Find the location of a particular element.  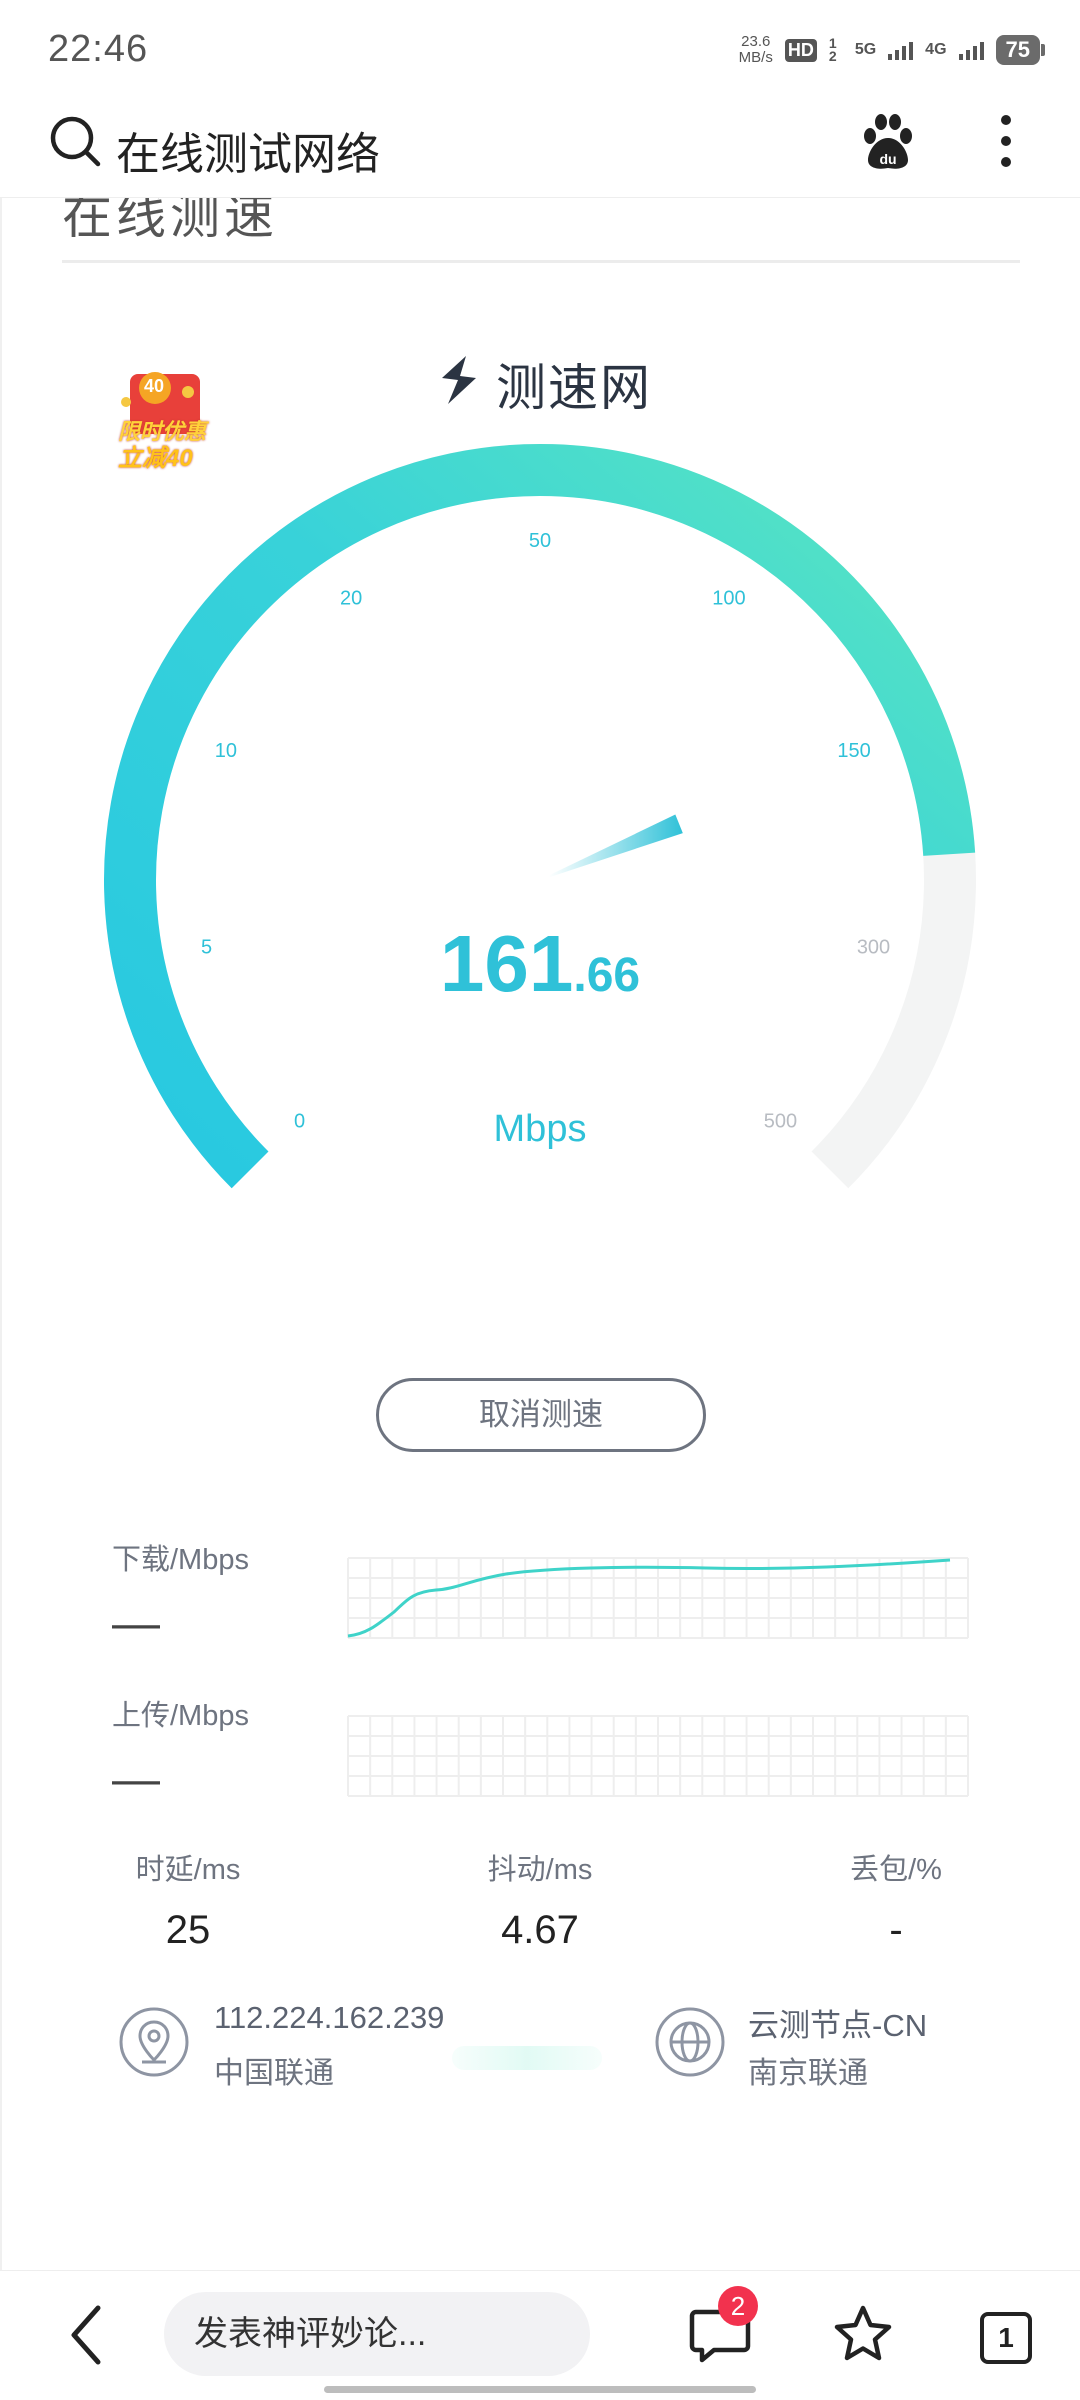

speed-readout: 161.66 is located at coordinates (540, 964).